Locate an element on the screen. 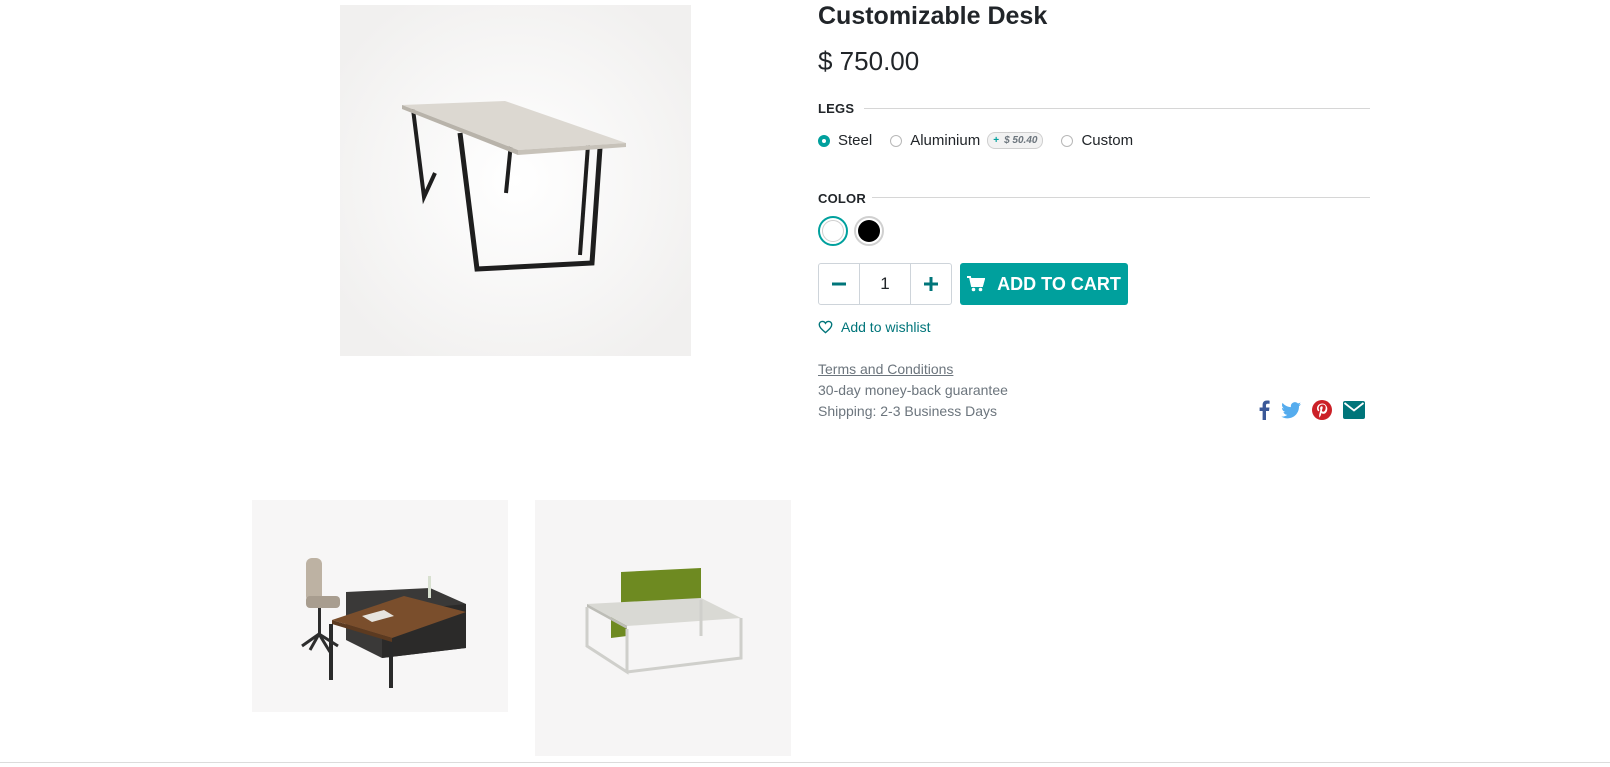 The width and height of the screenshot is (1610, 767). color-swatch-black is located at coordinates (869, 231).